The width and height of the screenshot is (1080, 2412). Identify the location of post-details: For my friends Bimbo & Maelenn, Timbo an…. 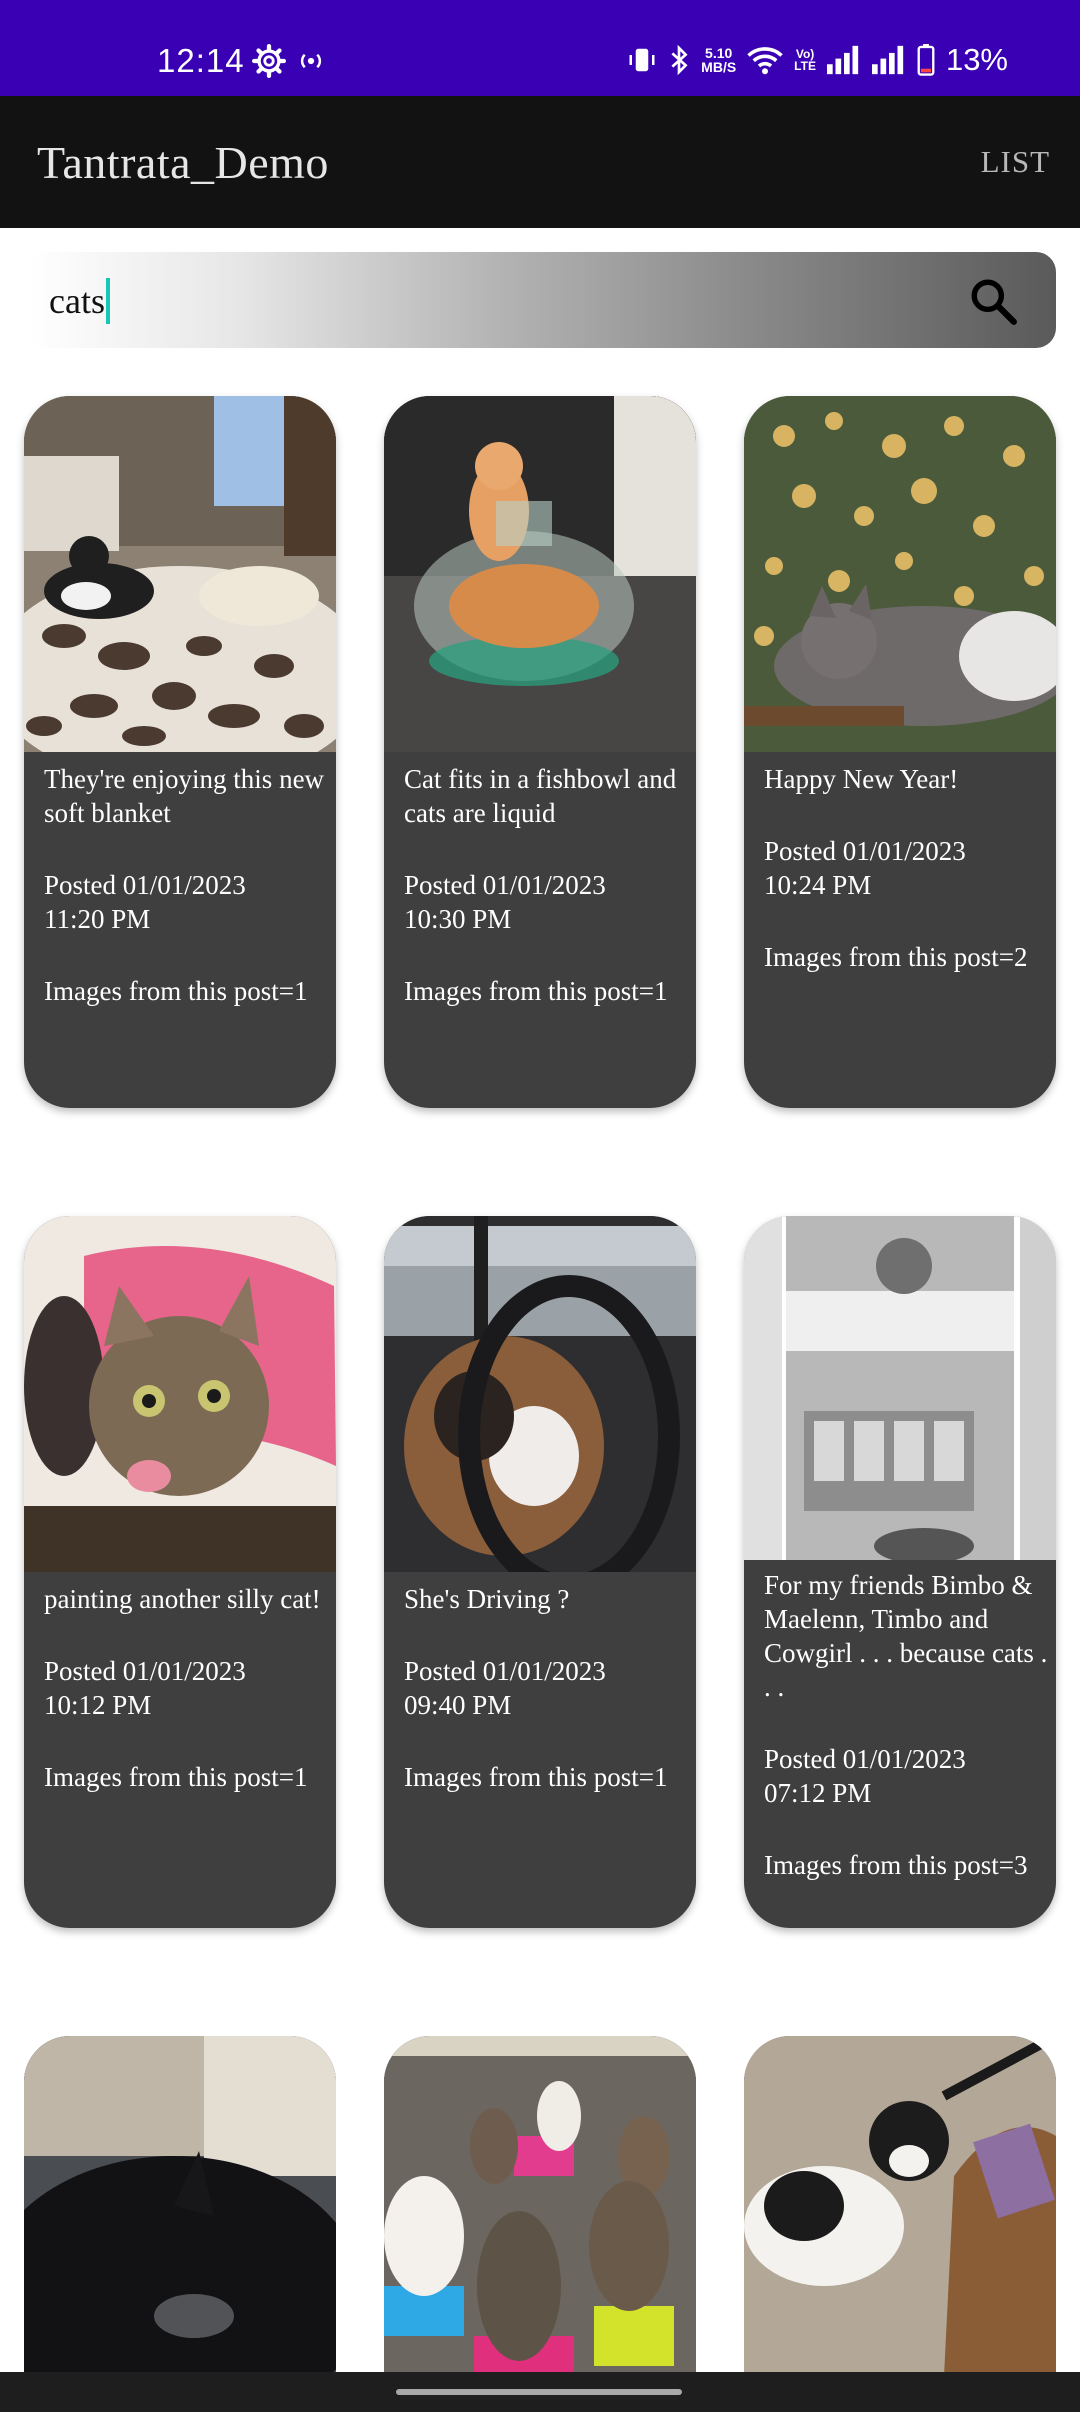
(908, 1744).